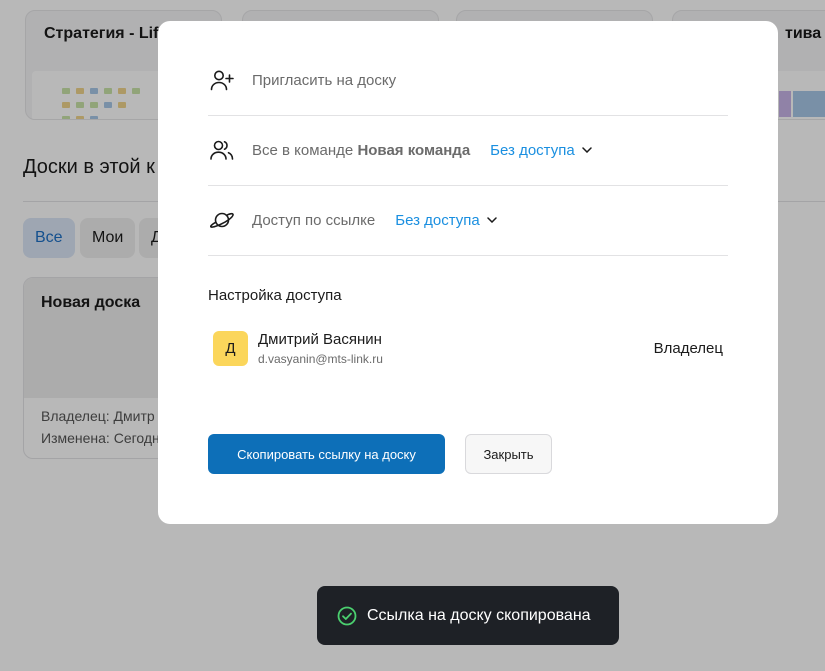 The image size is (825, 671). I want to click on team-prefix: Все в команде, so click(303, 150).